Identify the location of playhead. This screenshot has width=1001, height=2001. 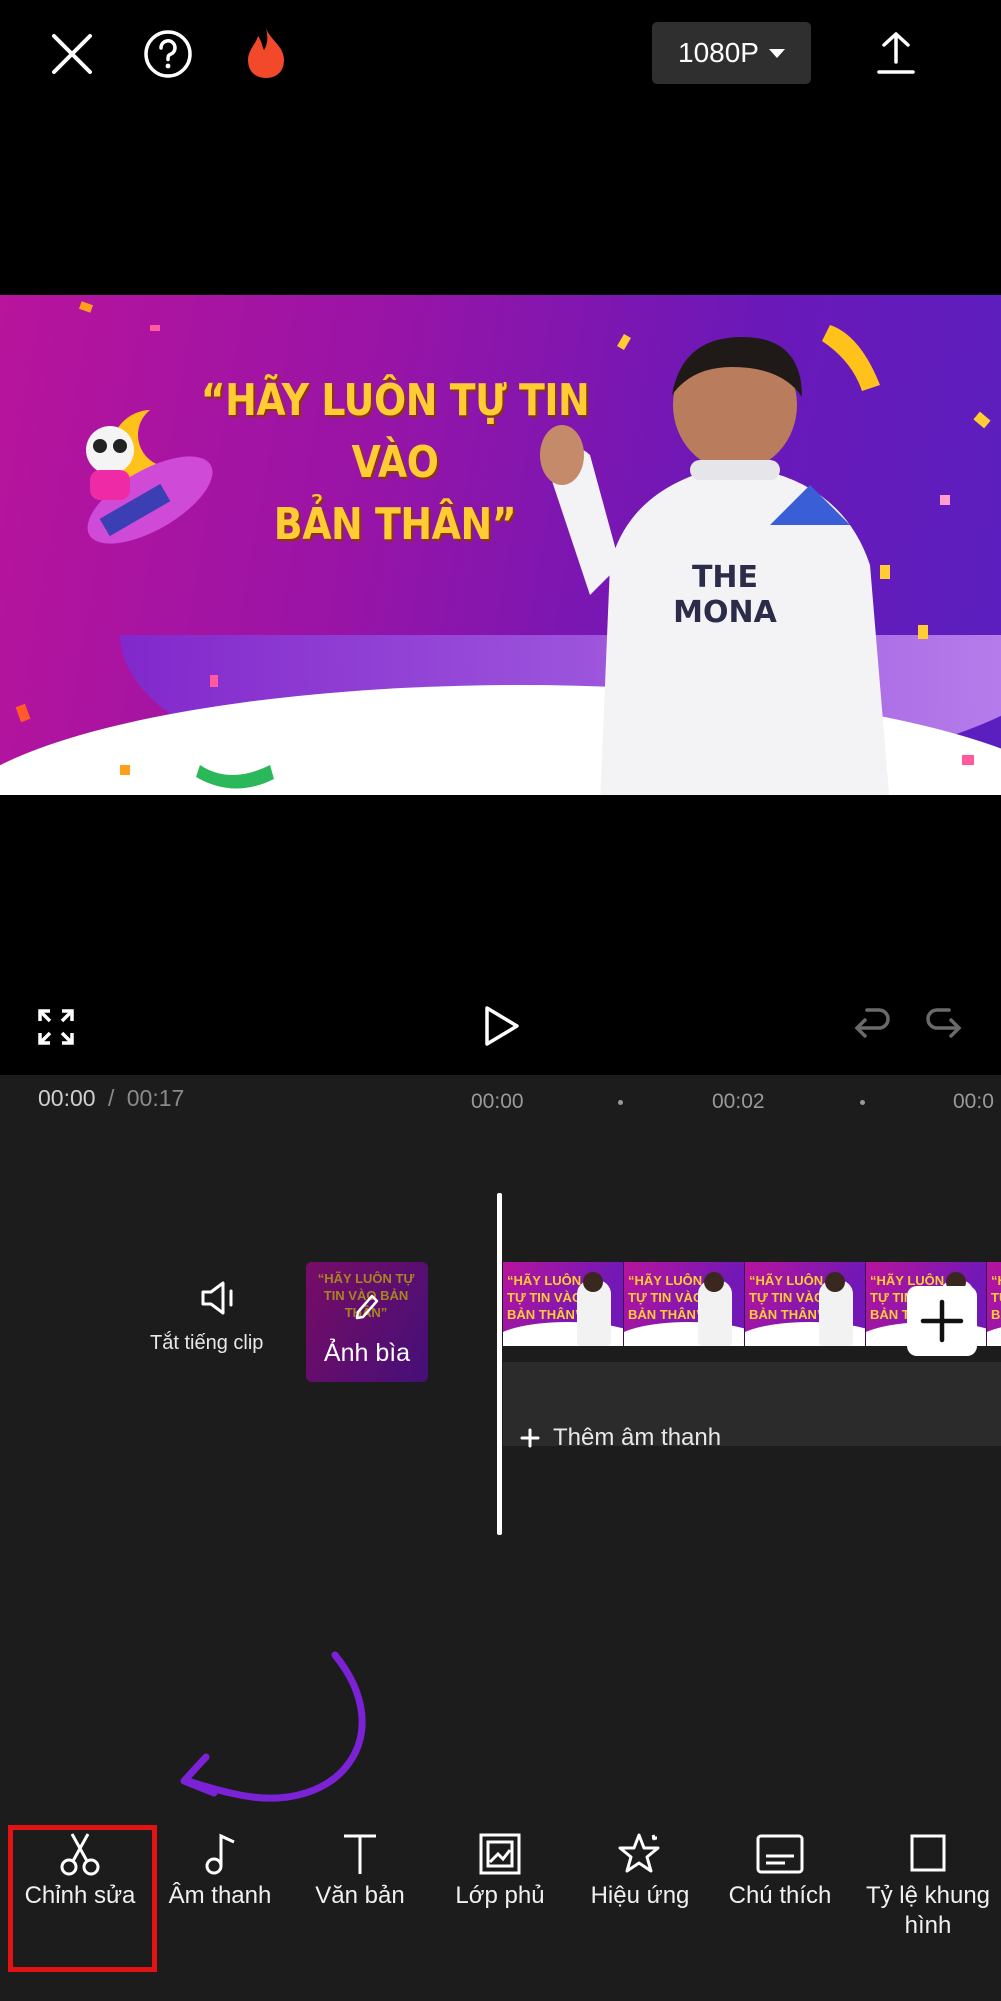
(499, 1364).